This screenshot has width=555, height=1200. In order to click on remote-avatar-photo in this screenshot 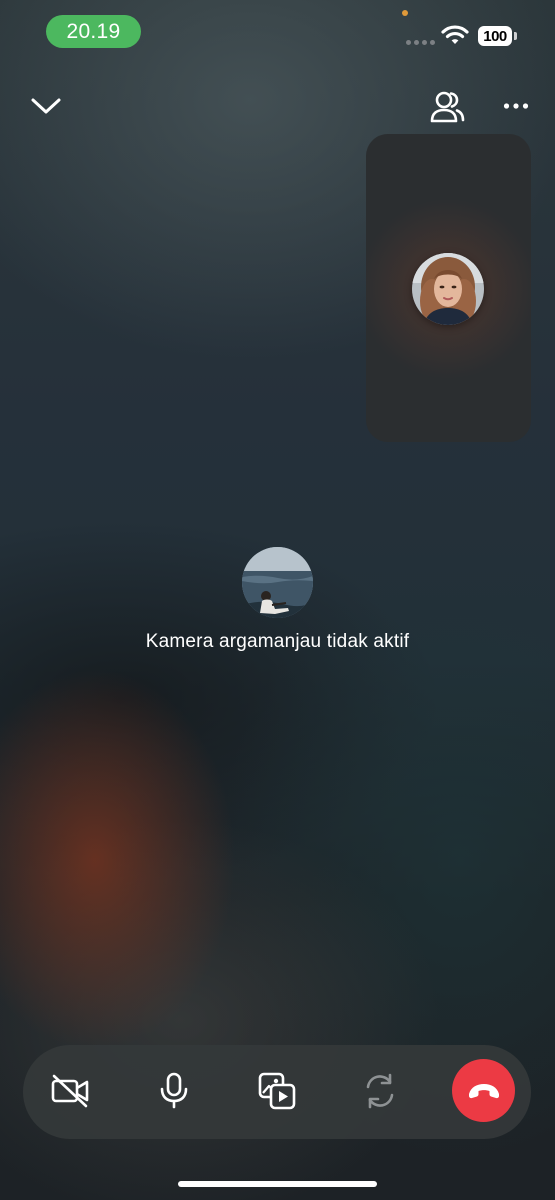, I will do `click(277, 582)`.